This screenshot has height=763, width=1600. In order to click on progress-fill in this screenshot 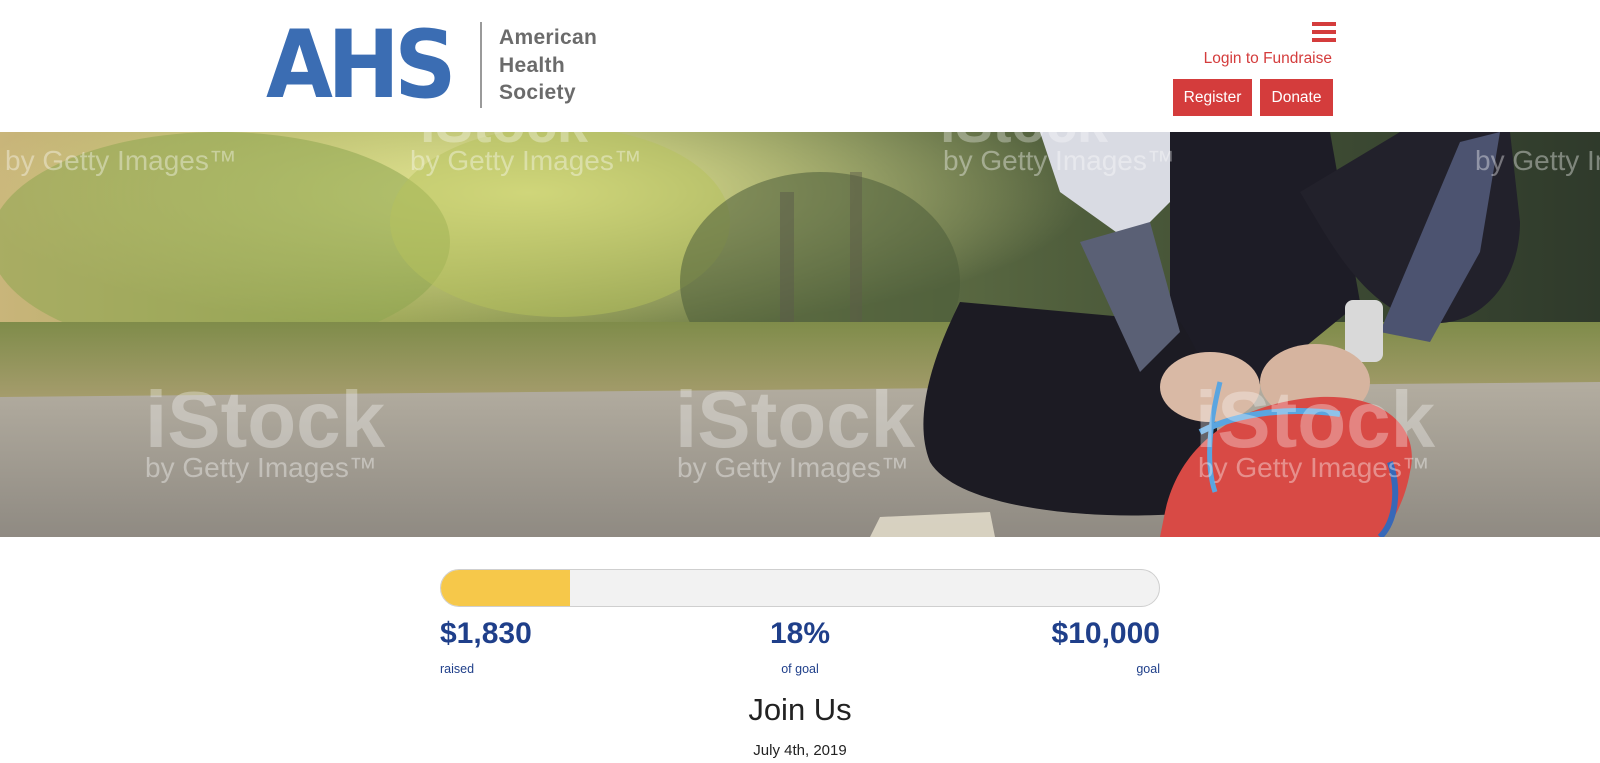, I will do `click(506, 588)`.